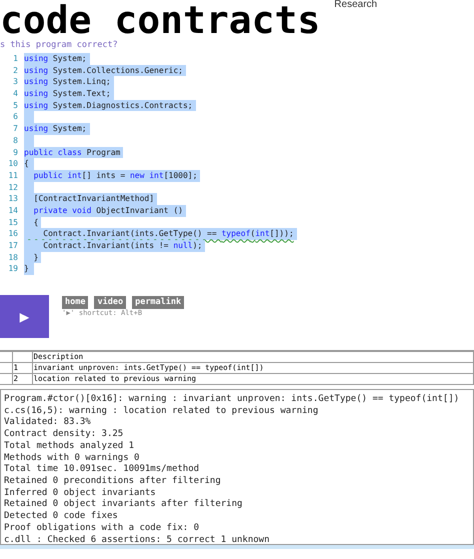 Image resolution: width=474 pixels, height=559 pixels. Describe the element at coordinates (13, 199) in the screenshot. I see `line-number: 13` at that location.